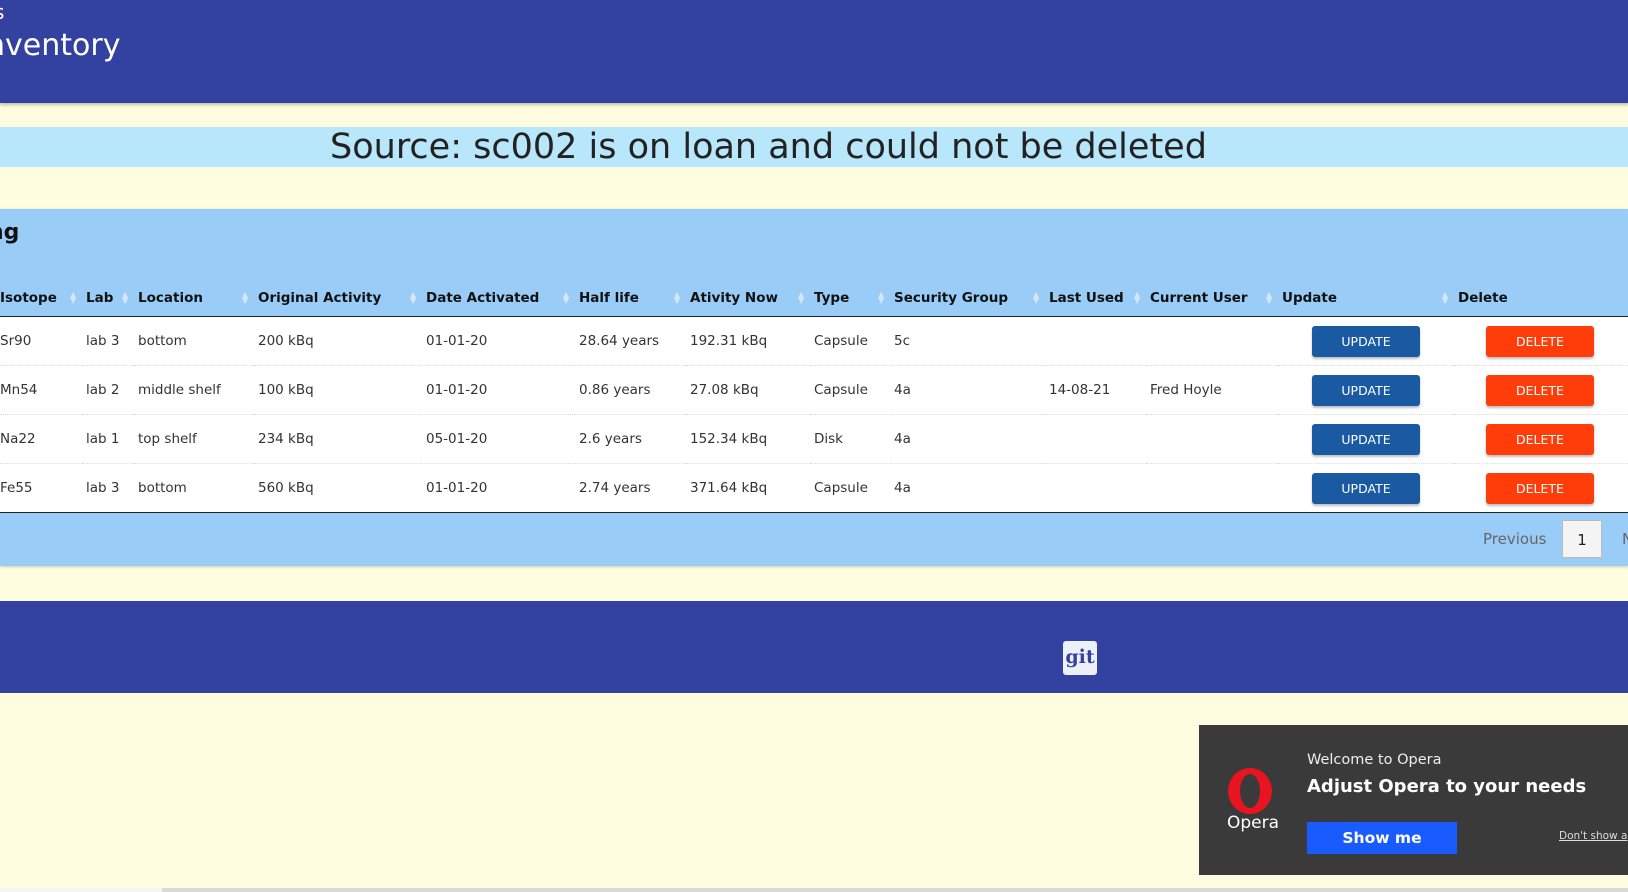  What do you see at coordinates (81, 890) in the screenshot?
I see `scrollbar-thumb` at bounding box center [81, 890].